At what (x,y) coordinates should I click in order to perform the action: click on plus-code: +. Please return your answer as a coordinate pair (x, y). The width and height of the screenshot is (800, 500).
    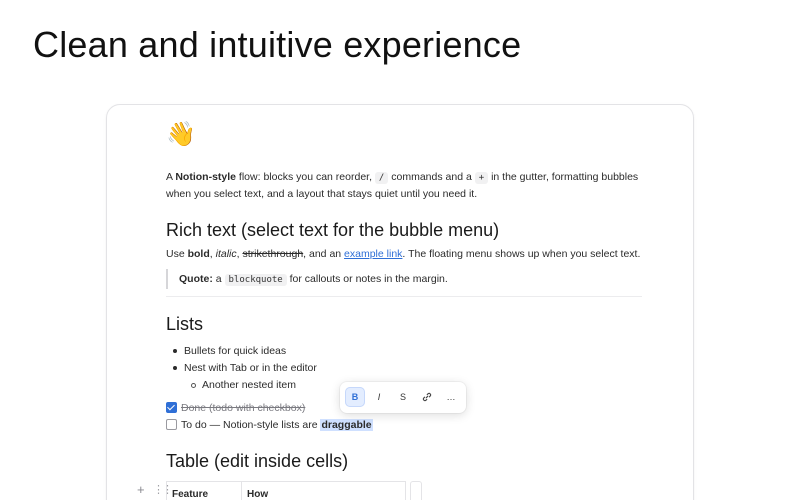
    Looking at the image, I should click on (481, 178).